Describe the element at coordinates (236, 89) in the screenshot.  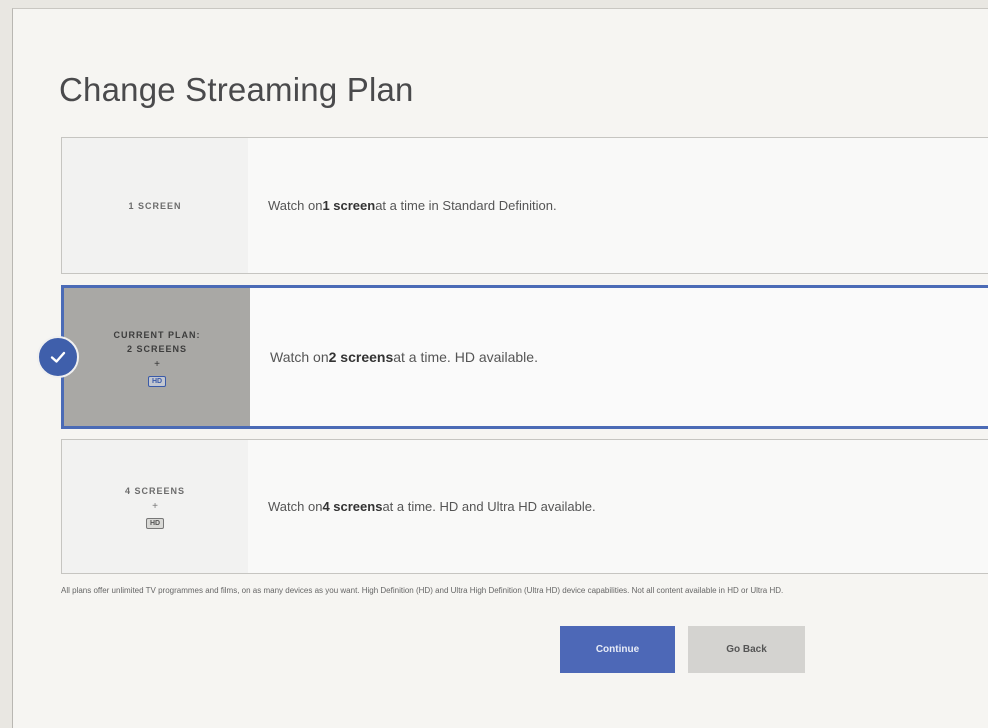
I see `page-title: Change Streaming Plan` at that location.